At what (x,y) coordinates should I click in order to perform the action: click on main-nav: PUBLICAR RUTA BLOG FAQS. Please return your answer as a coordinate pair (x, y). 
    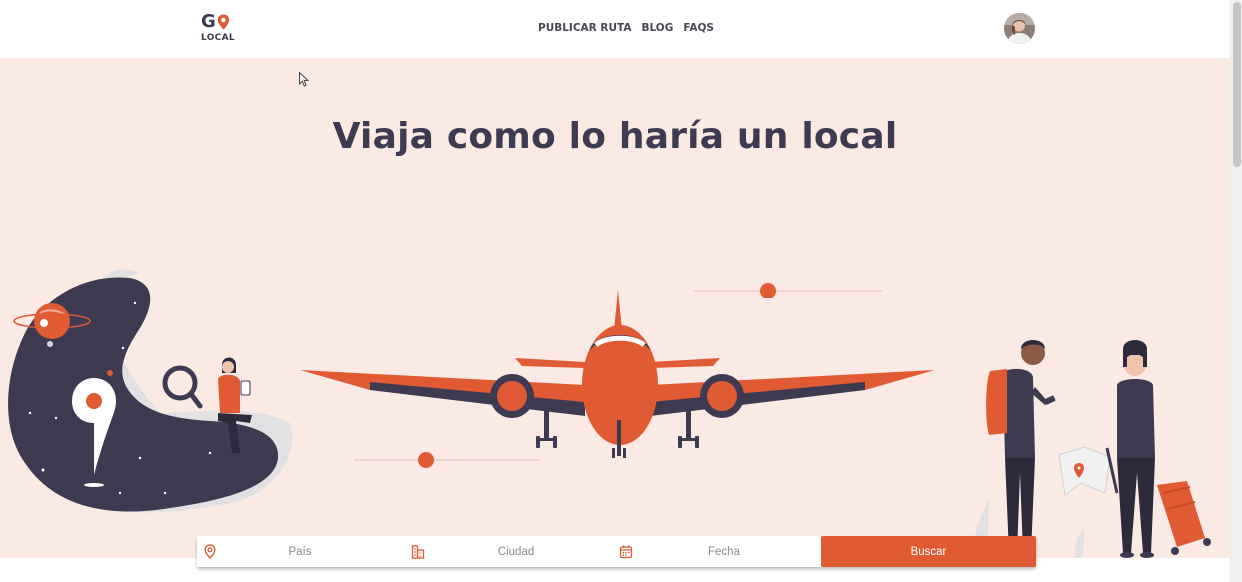
    Looking at the image, I should click on (626, 28).